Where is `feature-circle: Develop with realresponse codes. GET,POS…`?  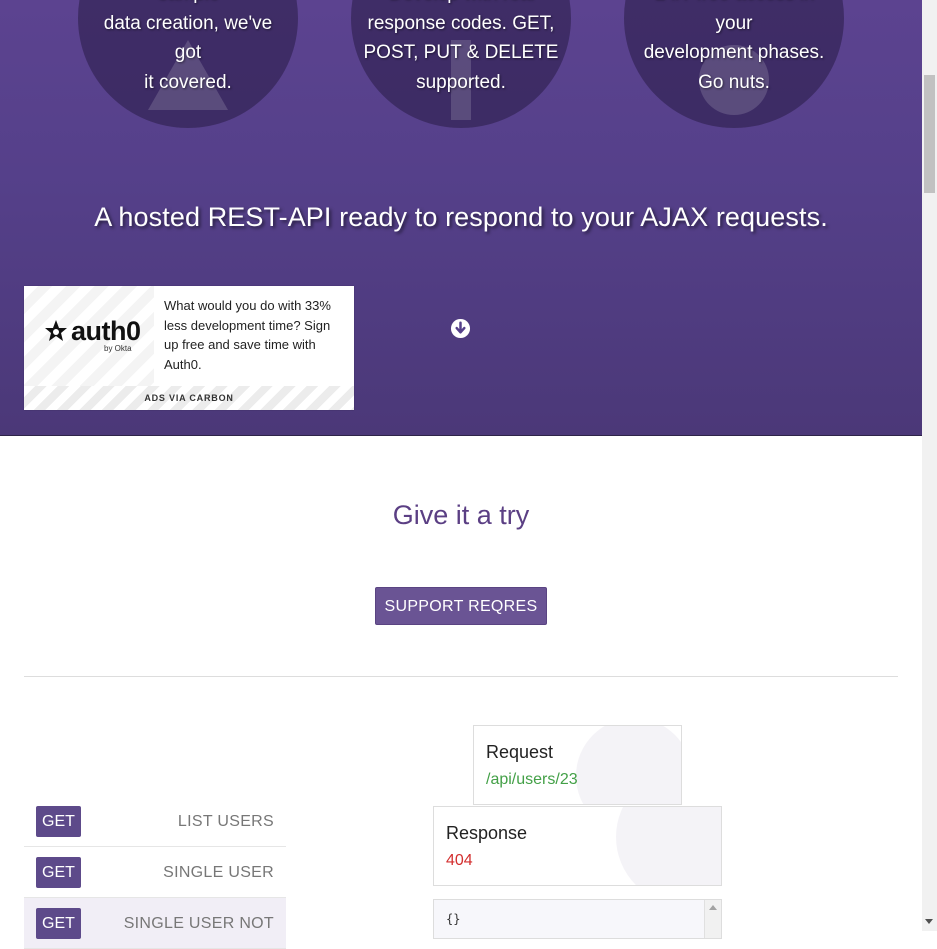 feature-circle: Develop with realresponse codes. GET,POS… is located at coordinates (461, 64).